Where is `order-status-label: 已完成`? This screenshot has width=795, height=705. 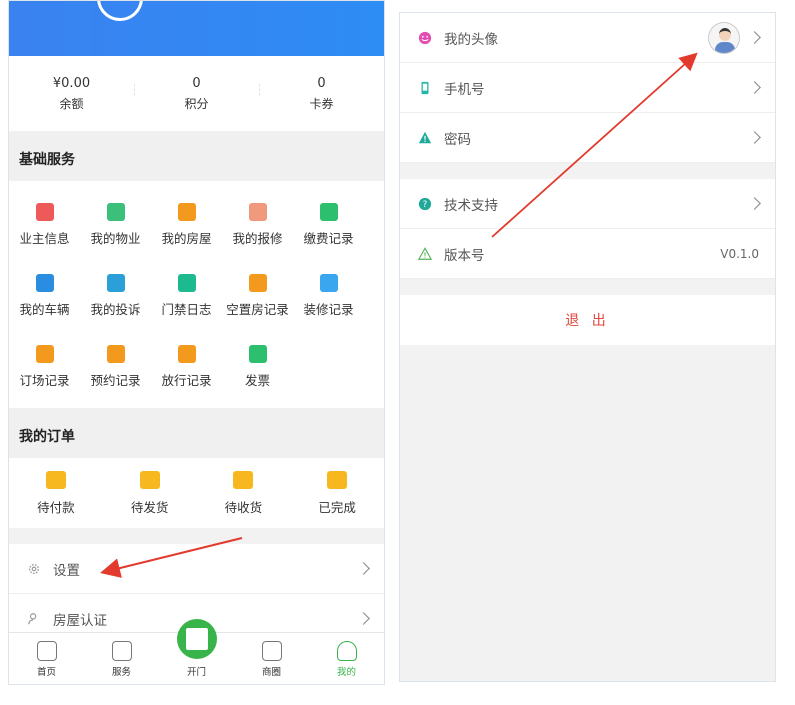 order-status-label: 已完成 is located at coordinates (337, 507).